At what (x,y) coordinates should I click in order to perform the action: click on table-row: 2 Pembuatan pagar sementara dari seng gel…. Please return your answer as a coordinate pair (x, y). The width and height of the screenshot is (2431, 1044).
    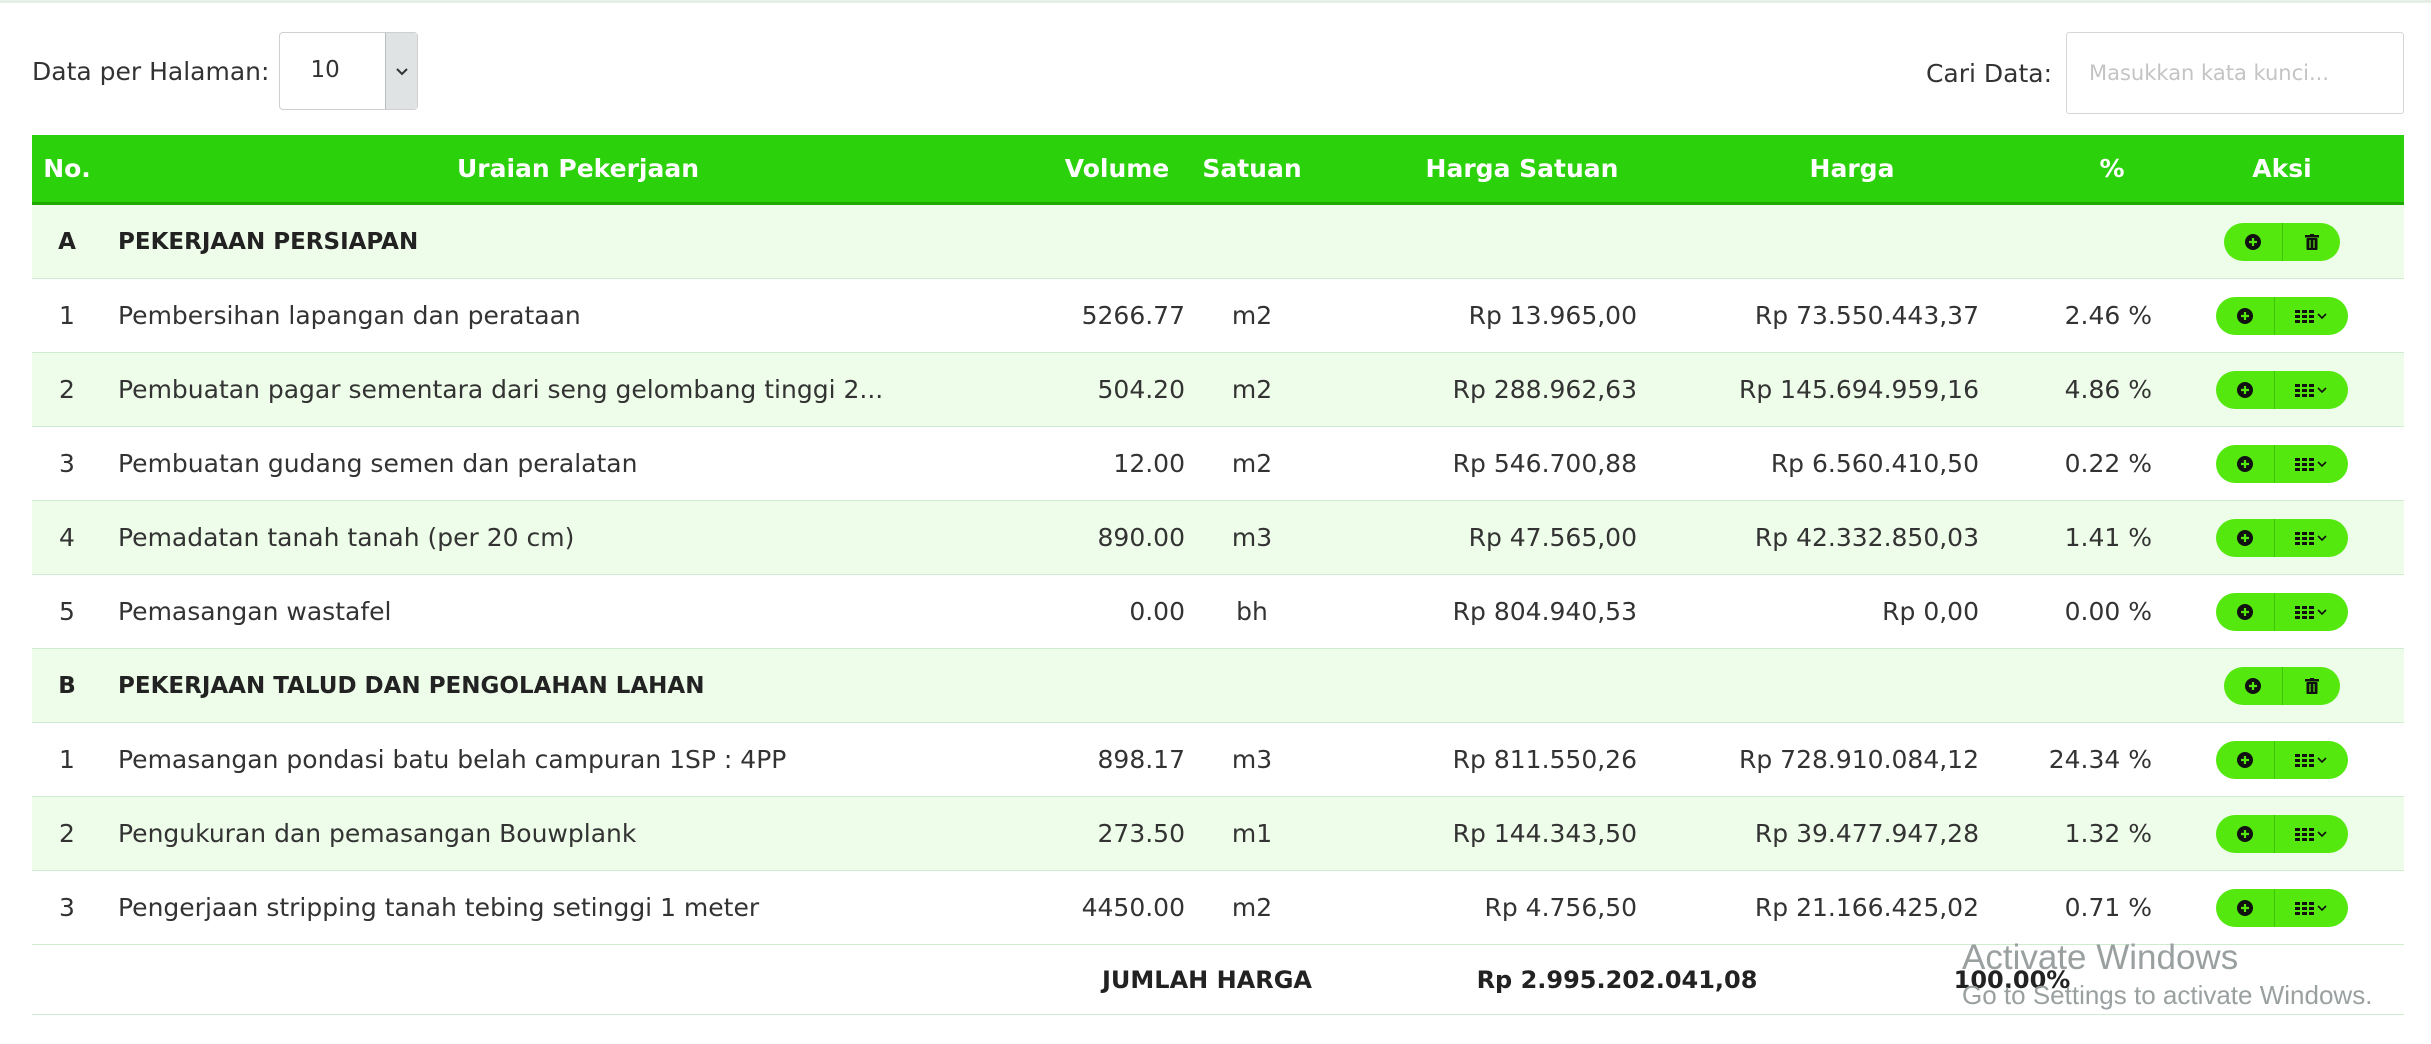
    Looking at the image, I should click on (1218, 390).